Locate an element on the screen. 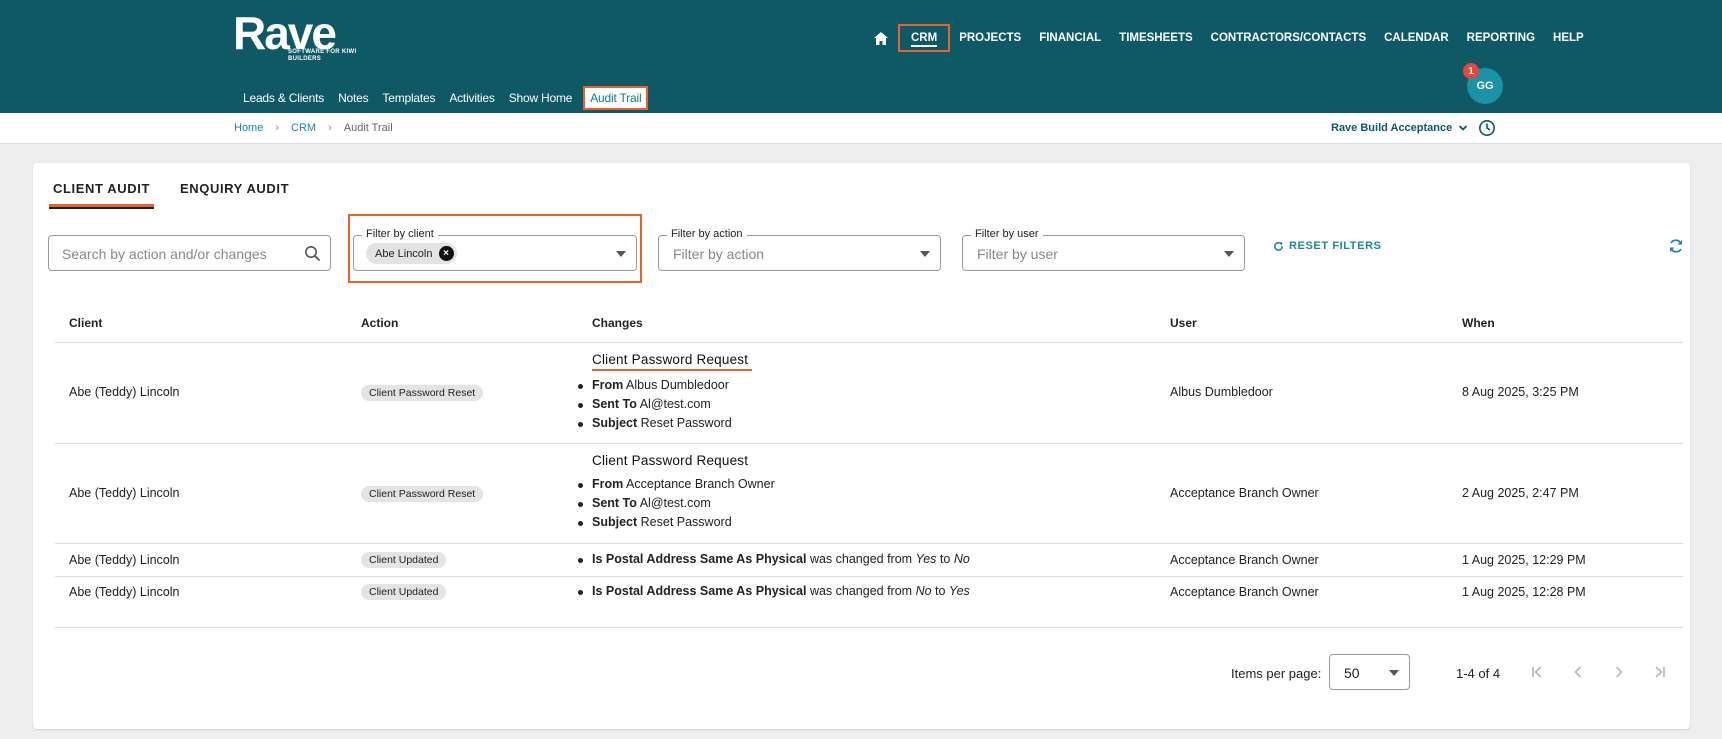 Image resolution: width=1722 pixels, height=739 pixels. change-to: Yes is located at coordinates (959, 591).